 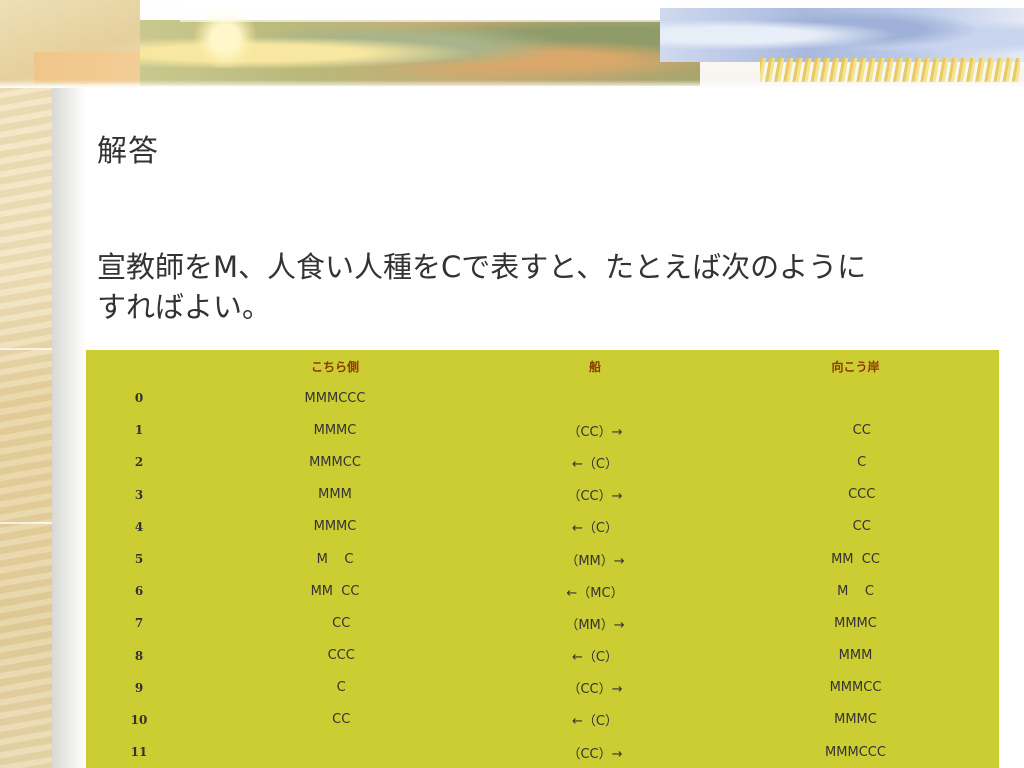 I want to click on decorative-banner, so click(x=512, y=44).